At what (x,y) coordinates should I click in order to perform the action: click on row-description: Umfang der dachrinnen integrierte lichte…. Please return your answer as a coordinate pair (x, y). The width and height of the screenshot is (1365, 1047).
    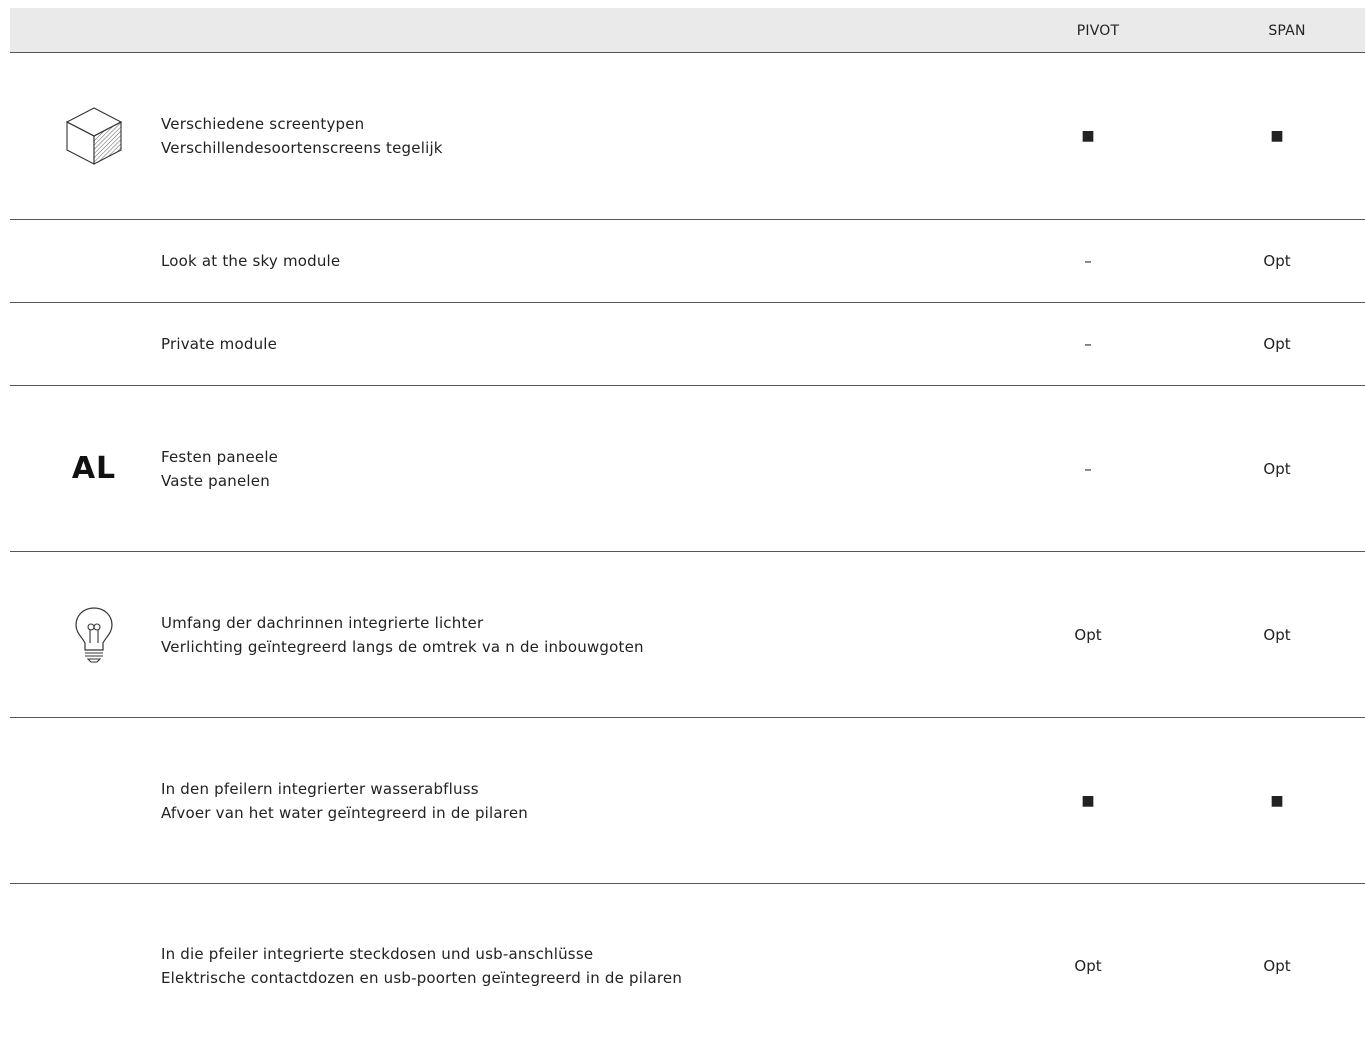
    Looking at the image, I should click on (402, 634).